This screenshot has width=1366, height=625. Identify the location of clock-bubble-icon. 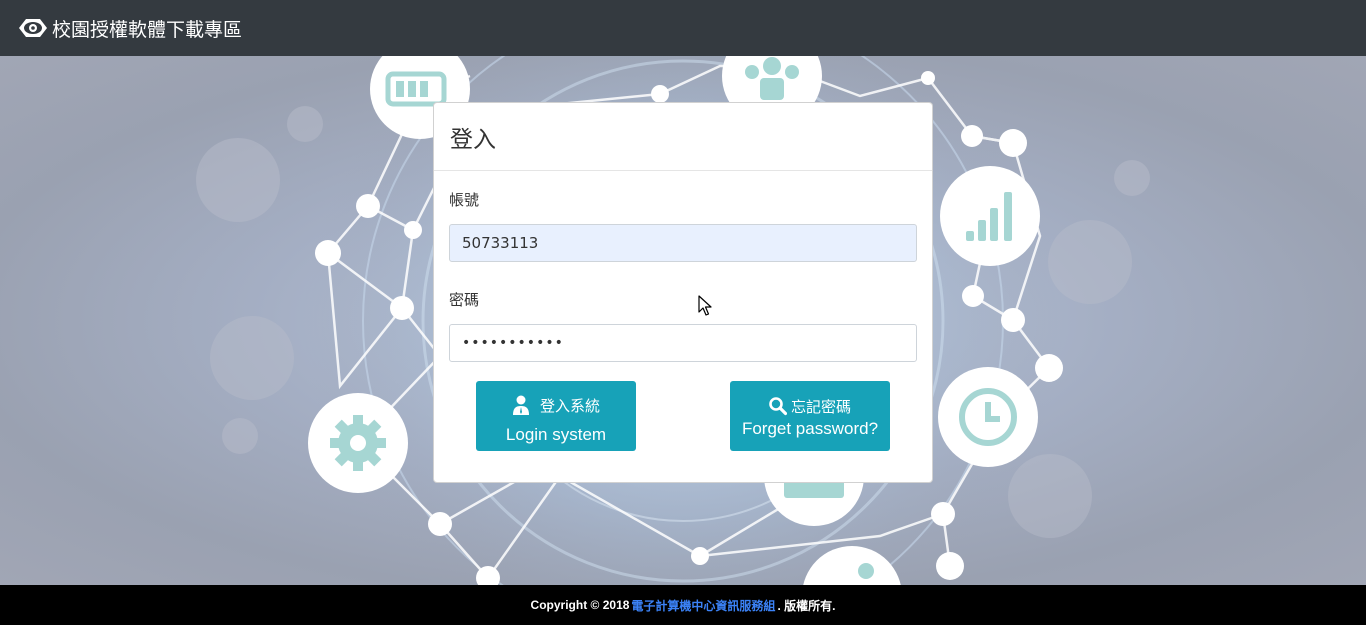
(988, 417).